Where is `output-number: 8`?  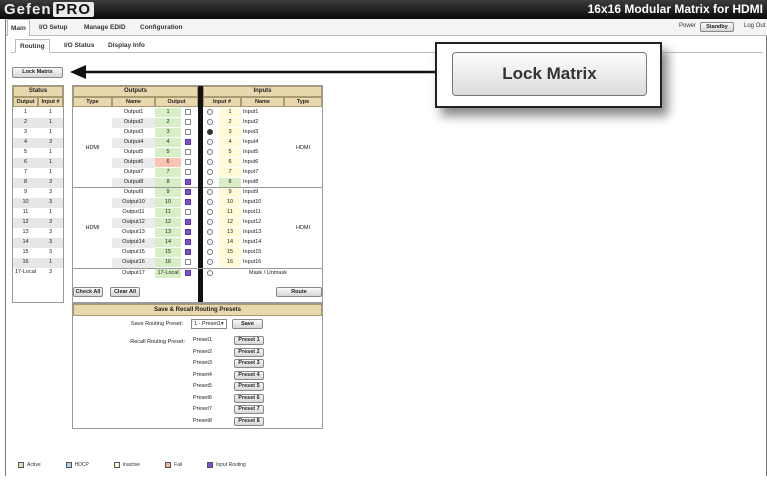
output-number: 8 is located at coordinates (168, 182).